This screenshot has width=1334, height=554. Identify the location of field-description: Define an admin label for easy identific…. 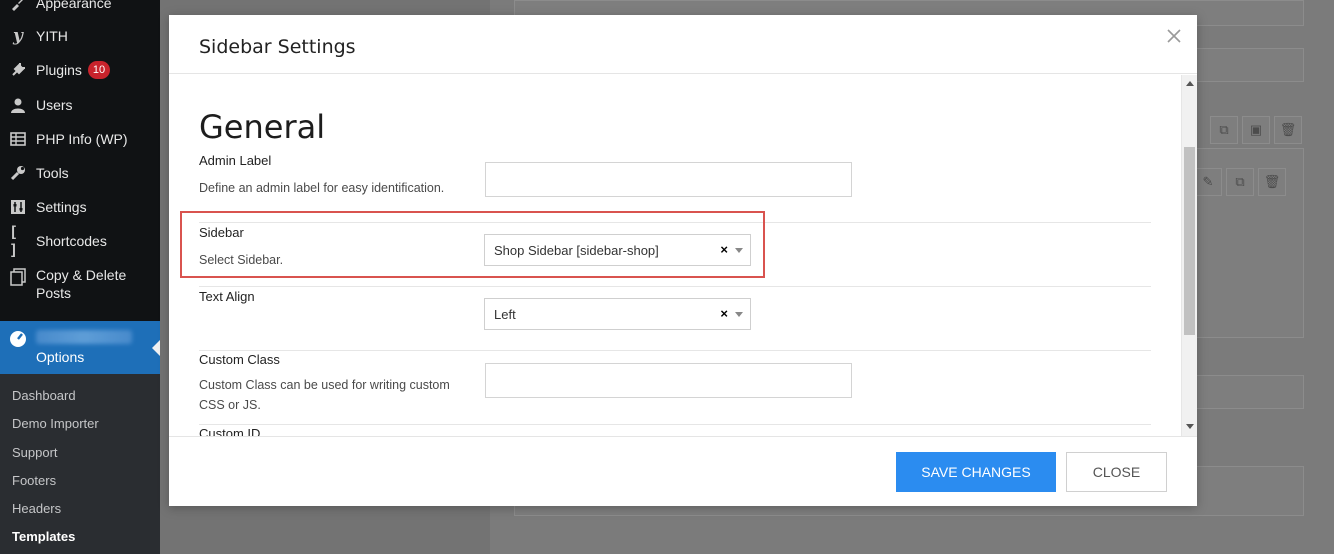
(322, 188).